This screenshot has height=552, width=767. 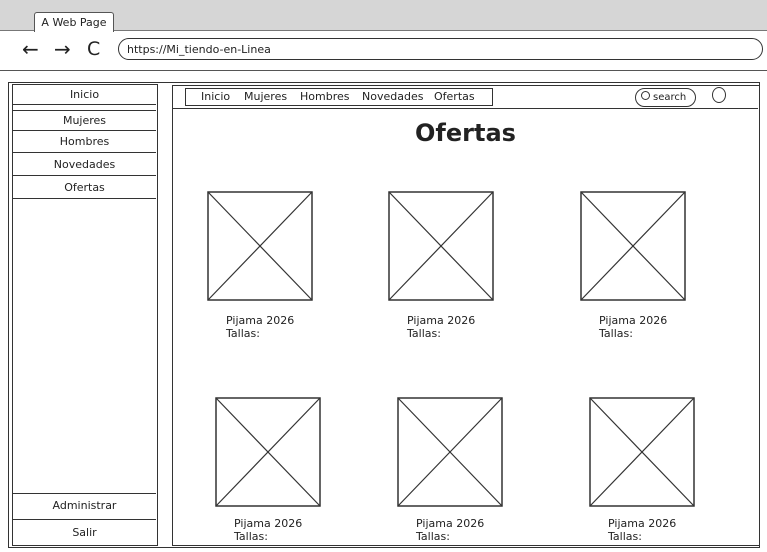 I want to click on topnav-item-hombres: Hombres, so click(x=324, y=97).